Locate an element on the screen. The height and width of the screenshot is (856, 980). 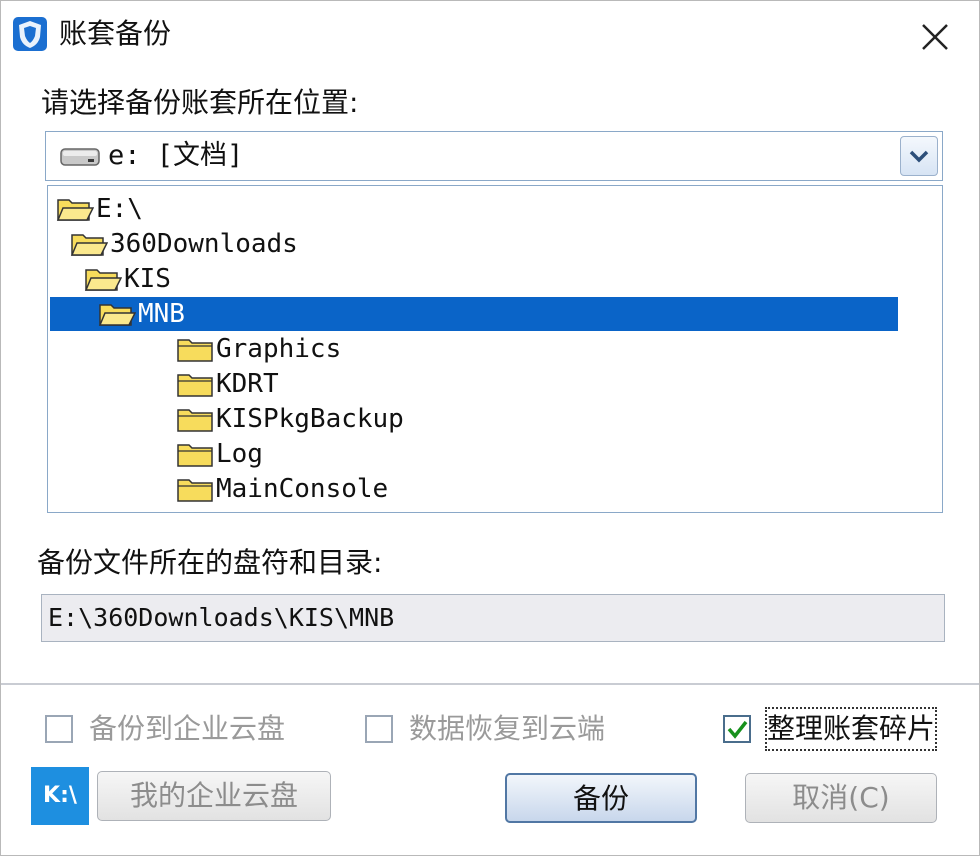
tree-item: E:\ is located at coordinates (356, 209).